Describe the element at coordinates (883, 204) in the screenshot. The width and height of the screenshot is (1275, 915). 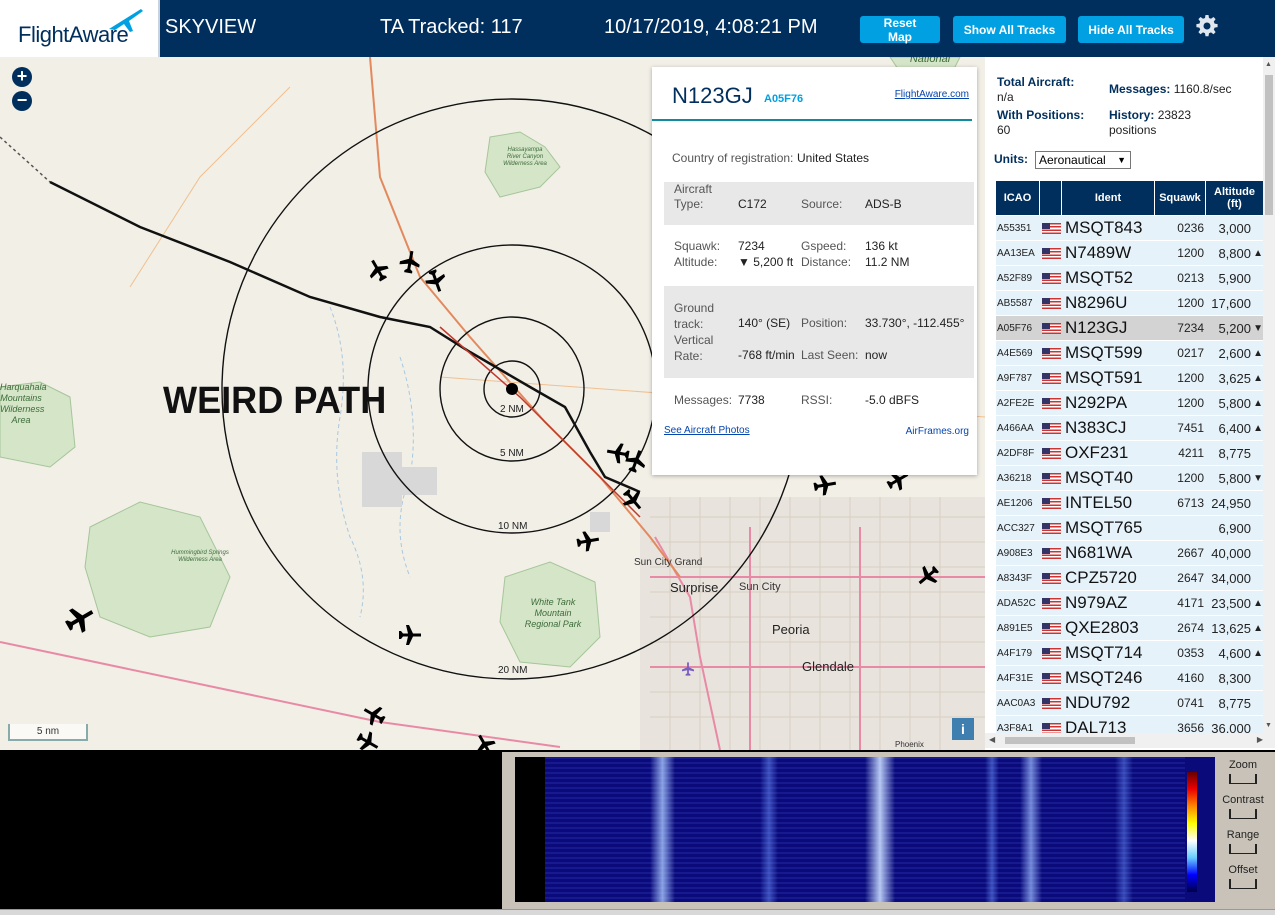
I see `source-value: ADS-B` at that location.